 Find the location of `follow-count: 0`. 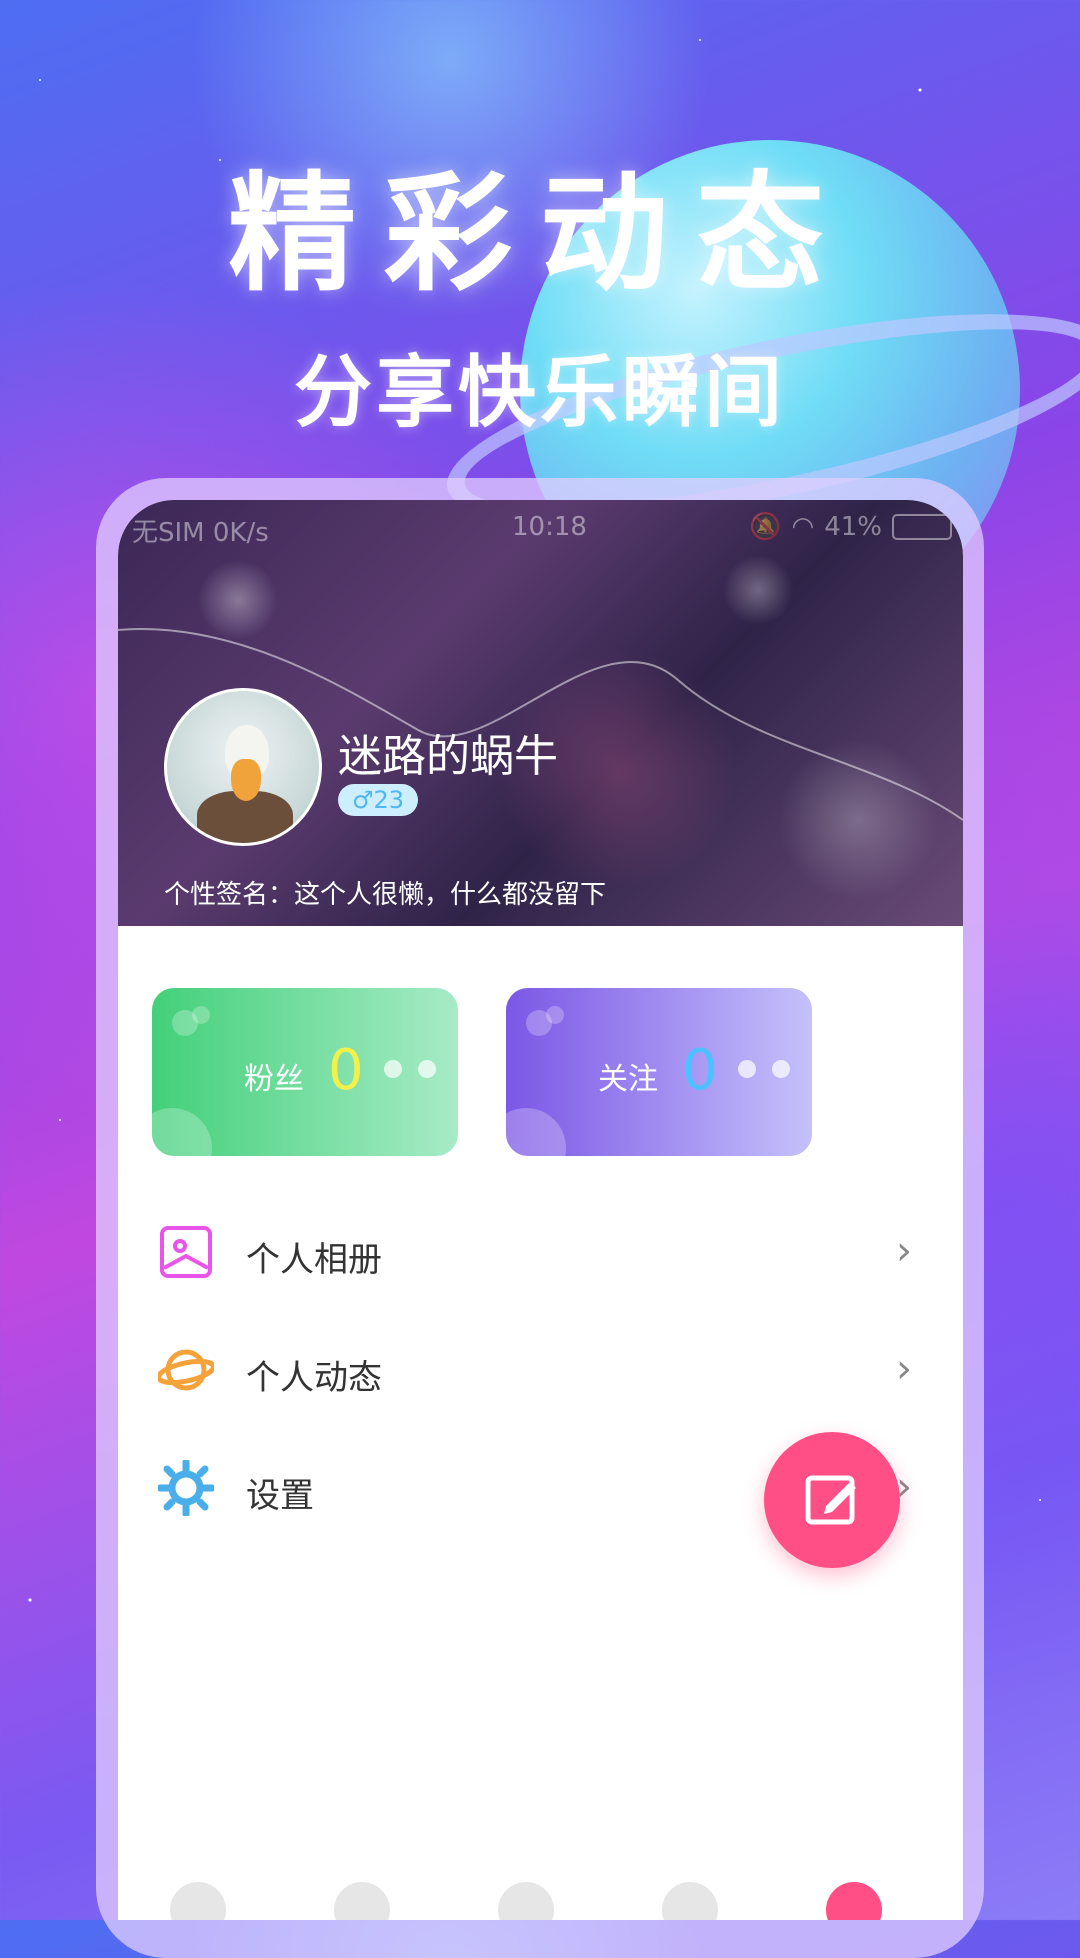

follow-count: 0 is located at coordinates (700, 1070).